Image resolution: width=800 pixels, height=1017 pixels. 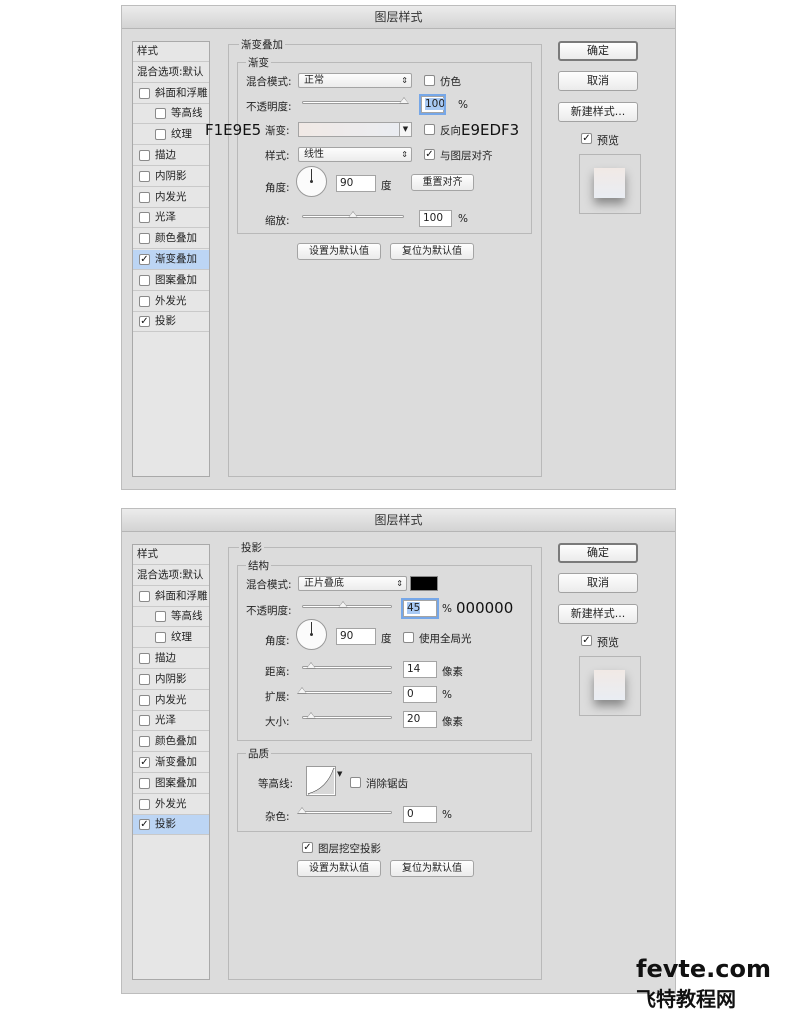 I want to click on opacity-slider, so click(x=353, y=102).